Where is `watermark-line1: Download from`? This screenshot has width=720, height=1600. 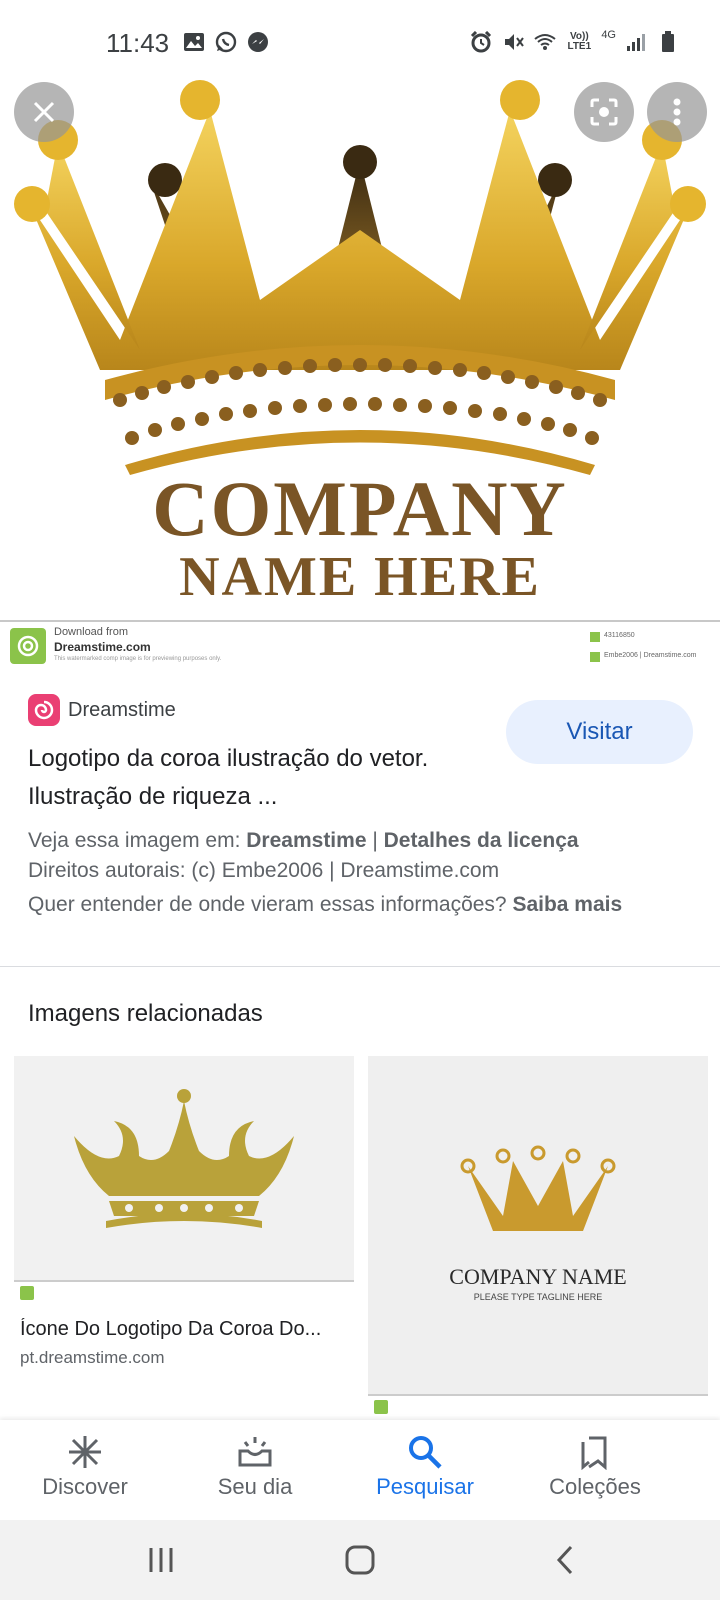
watermark-line1: Download from is located at coordinates (91, 632).